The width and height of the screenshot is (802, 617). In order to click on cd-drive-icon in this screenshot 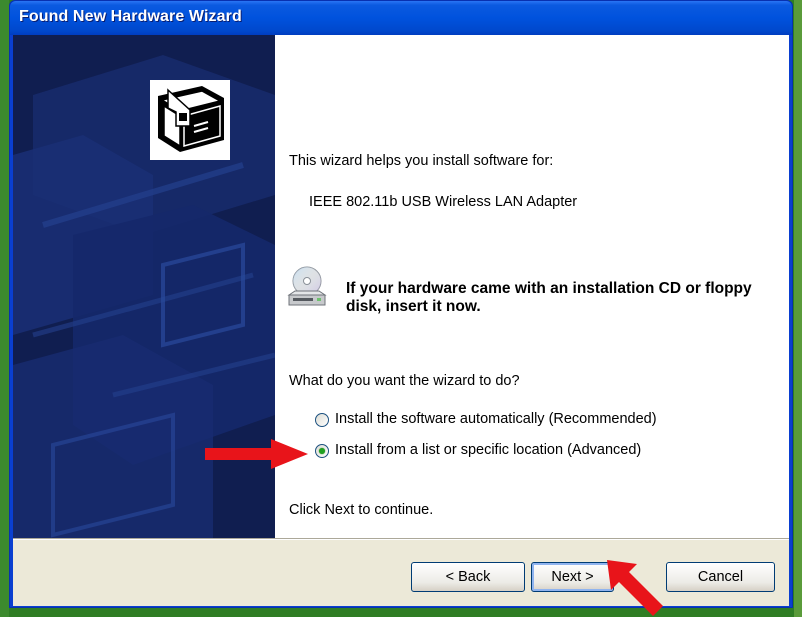, I will do `click(307, 287)`.